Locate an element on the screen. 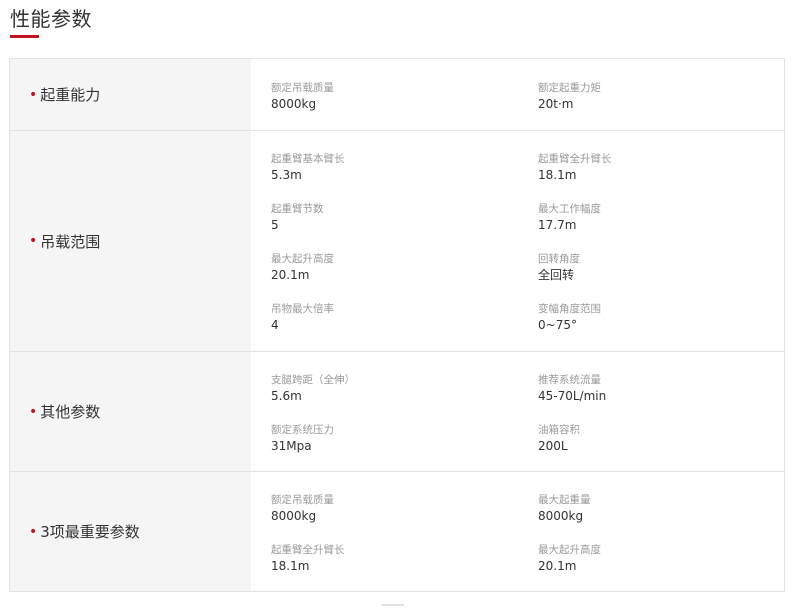  field-max-lifting-weight: 最大起重量 8000kg is located at coordinates (653, 508).